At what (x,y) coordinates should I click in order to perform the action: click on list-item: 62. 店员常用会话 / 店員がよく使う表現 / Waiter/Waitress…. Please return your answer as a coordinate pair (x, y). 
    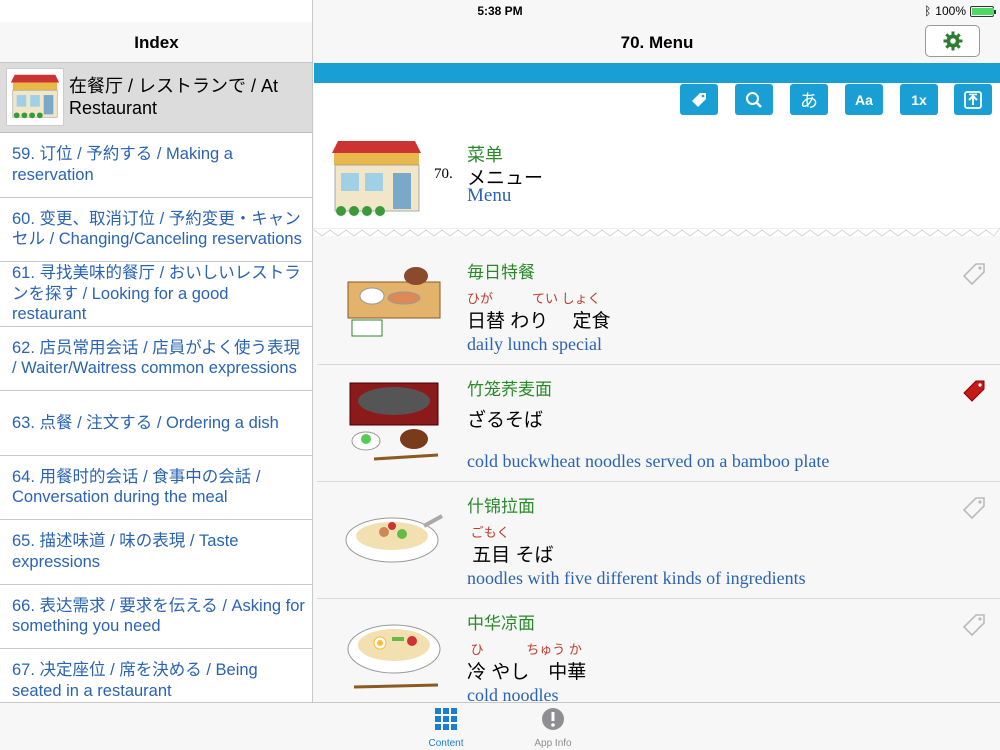
    Looking at the image, I should click on (156, 359).